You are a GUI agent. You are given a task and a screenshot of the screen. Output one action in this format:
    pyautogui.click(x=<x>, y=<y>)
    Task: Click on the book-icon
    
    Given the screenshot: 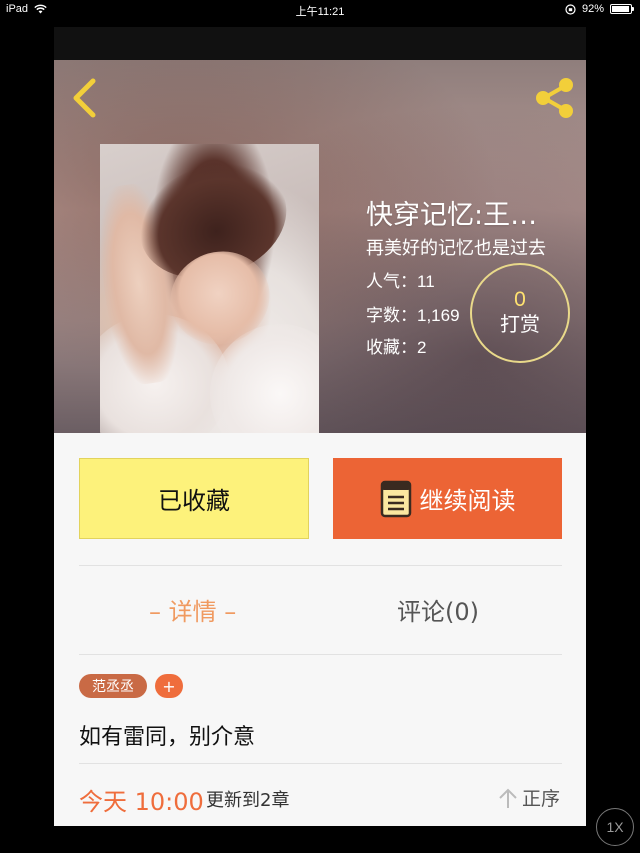 What is the action you would take?
    pyautogui.click(x=395, y=498)
    